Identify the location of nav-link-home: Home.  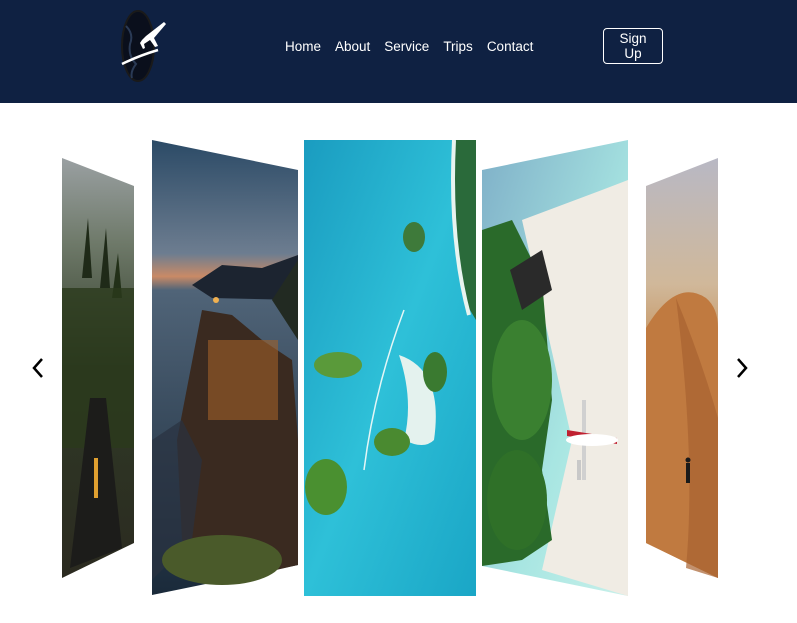
(303, 46).